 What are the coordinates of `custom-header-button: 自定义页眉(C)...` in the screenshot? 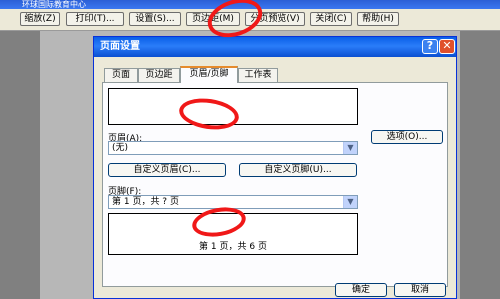 It's located at (167, 170).